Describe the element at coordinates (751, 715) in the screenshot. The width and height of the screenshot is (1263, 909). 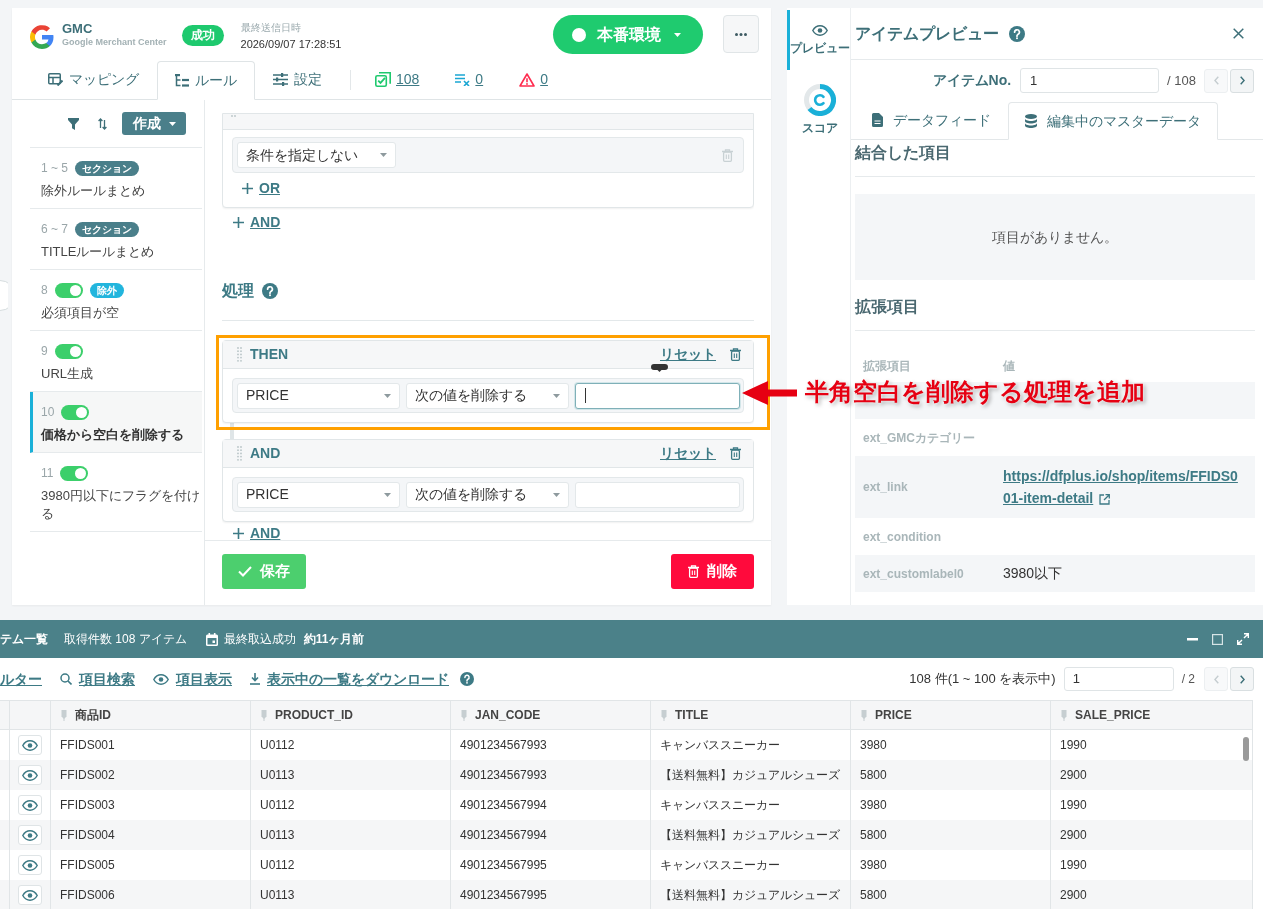
I see `column-header: TITLE` at that location.